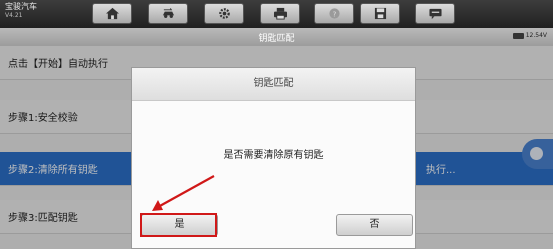 The height and width of the screenshot is (249, 553). I want to click on battery-icon, so click(518, 35).